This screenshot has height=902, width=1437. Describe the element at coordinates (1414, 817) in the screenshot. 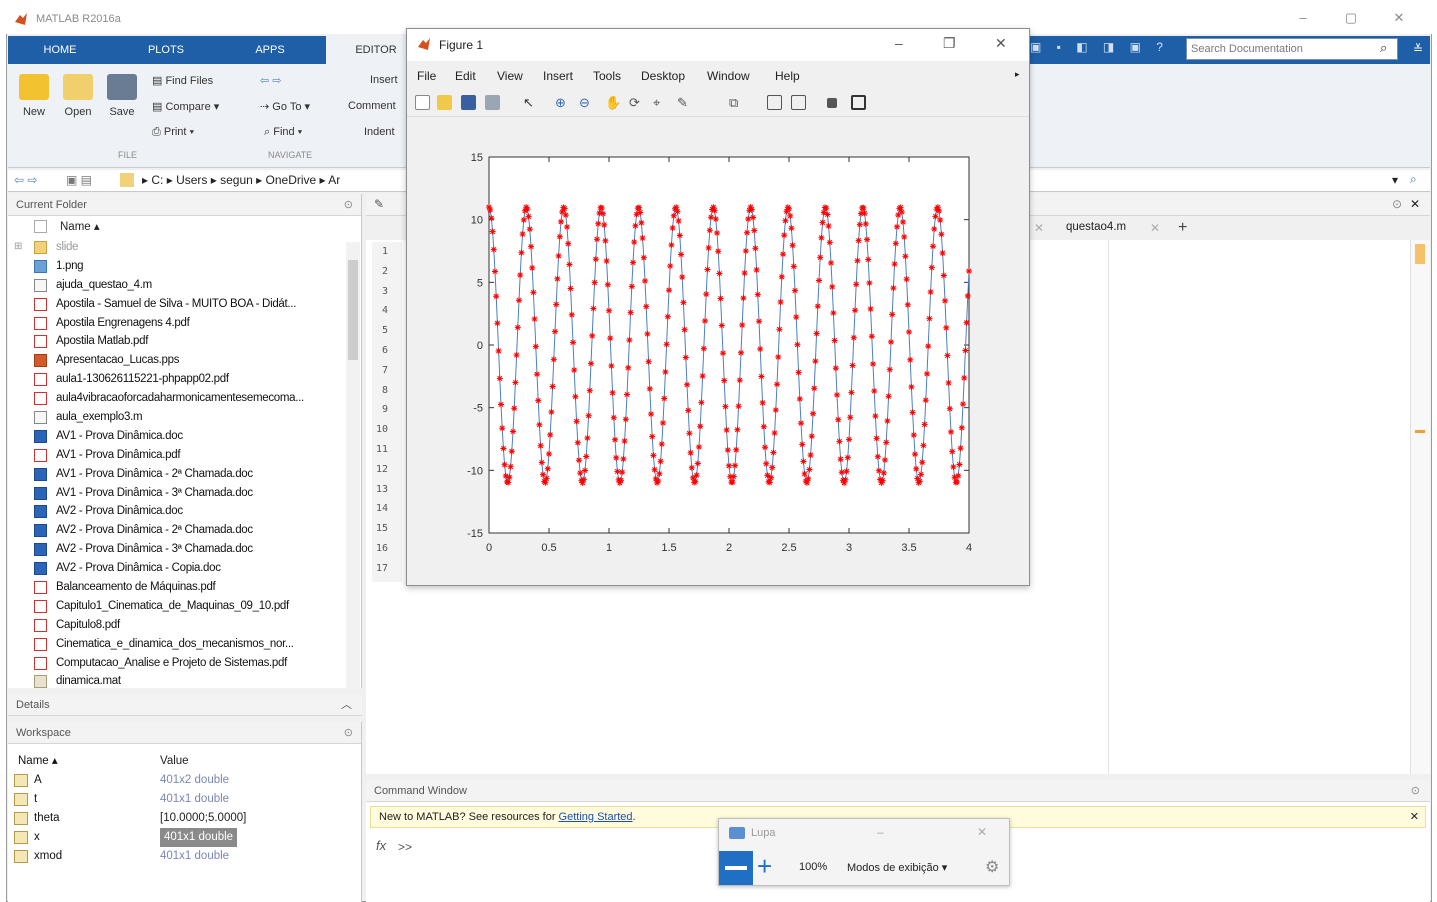

I see `close-info-icon: ✕` at that location.